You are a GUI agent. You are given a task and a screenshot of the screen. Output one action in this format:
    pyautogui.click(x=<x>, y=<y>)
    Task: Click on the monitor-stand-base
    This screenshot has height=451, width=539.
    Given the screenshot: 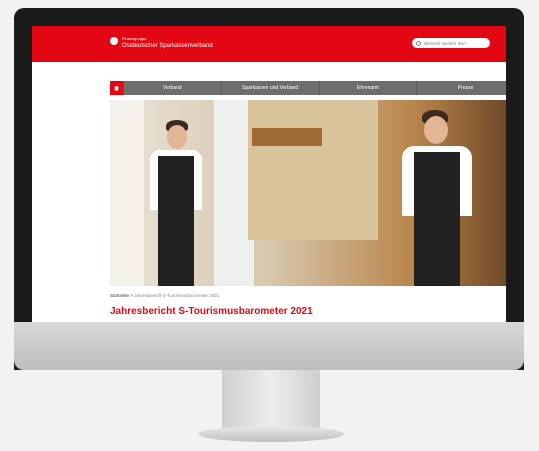 What is the action you would take?
    pyautogui.click(x=271, y=434)
    